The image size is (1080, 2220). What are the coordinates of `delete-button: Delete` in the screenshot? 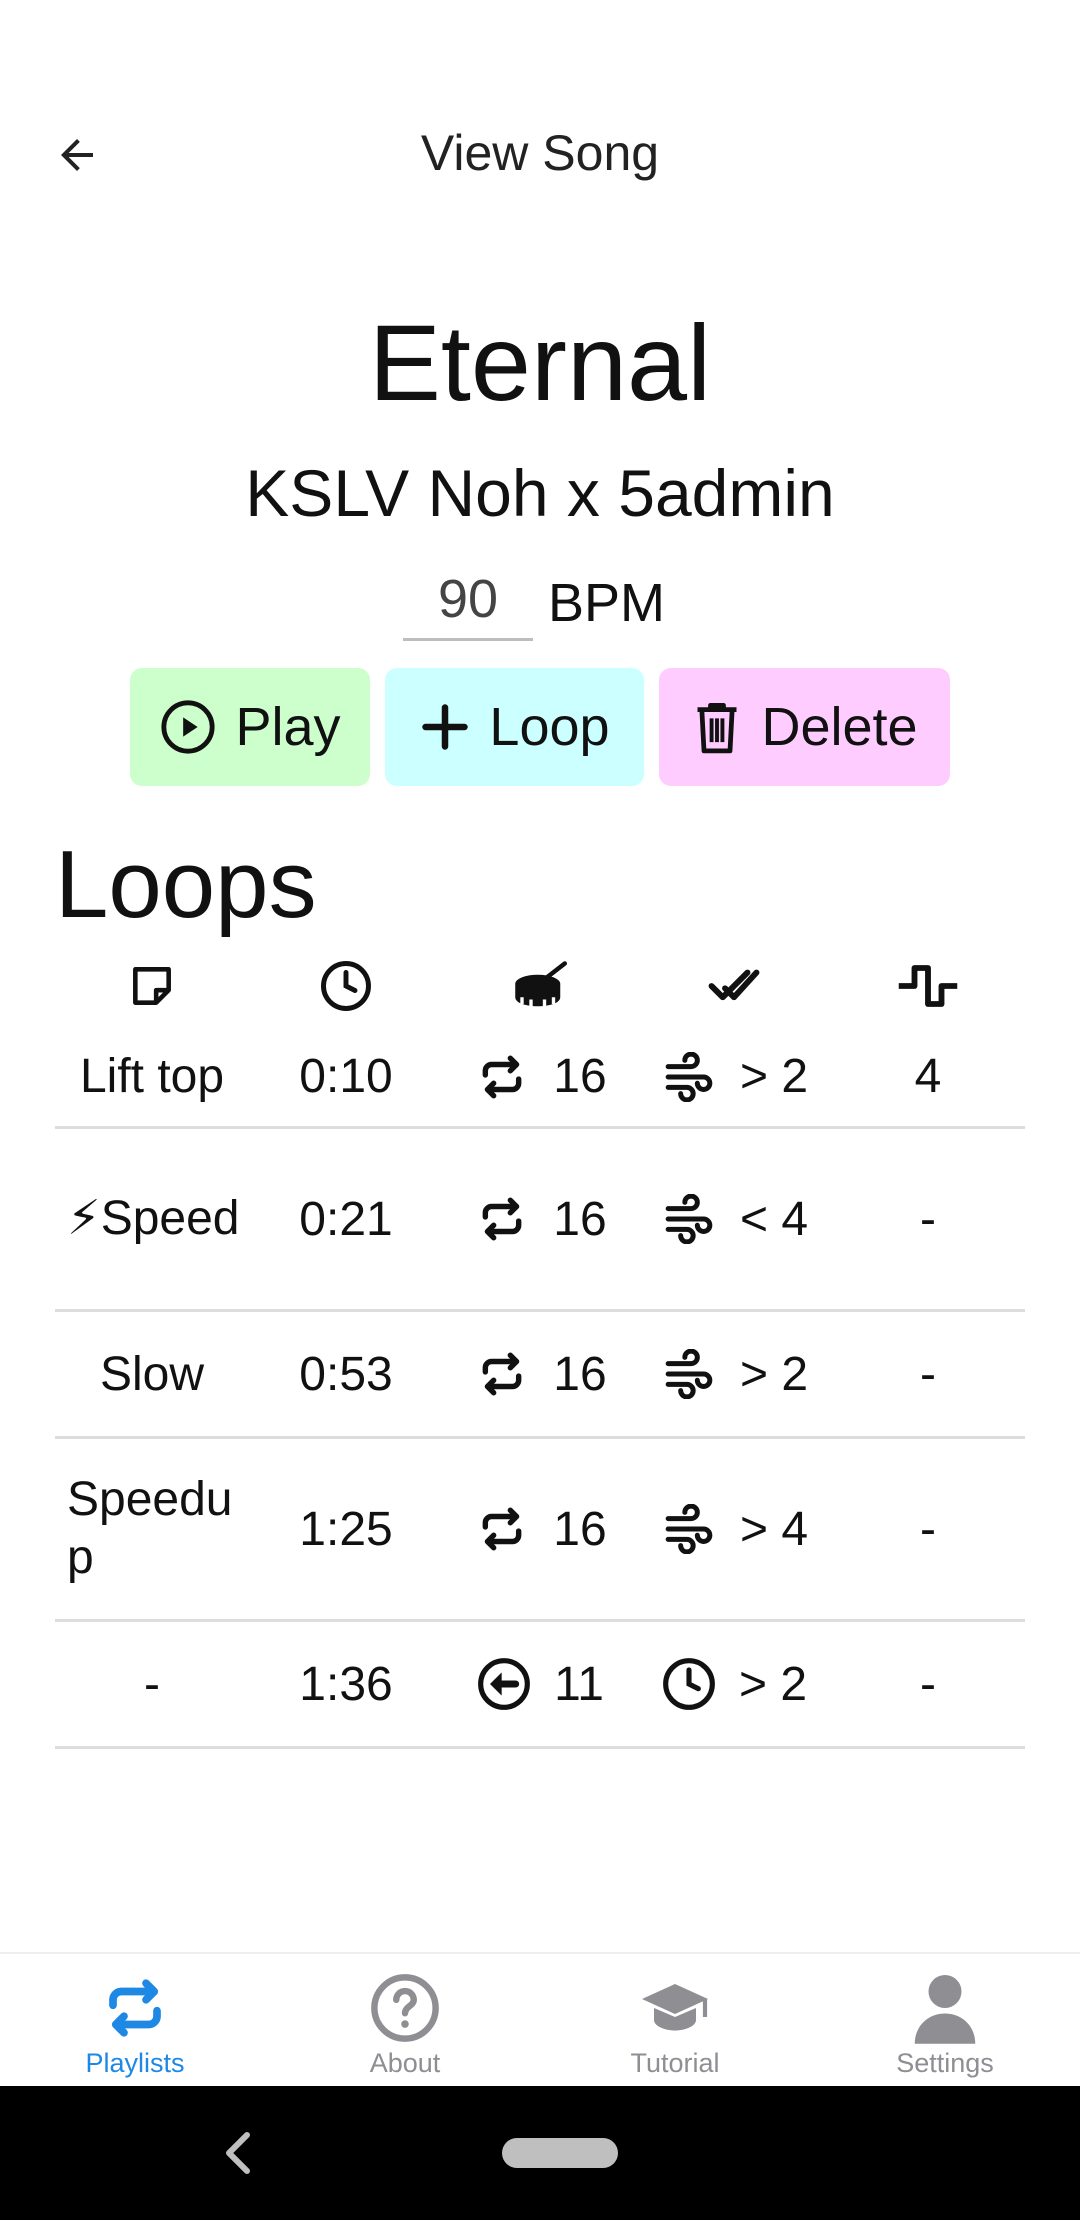 It's located at (804, 727).